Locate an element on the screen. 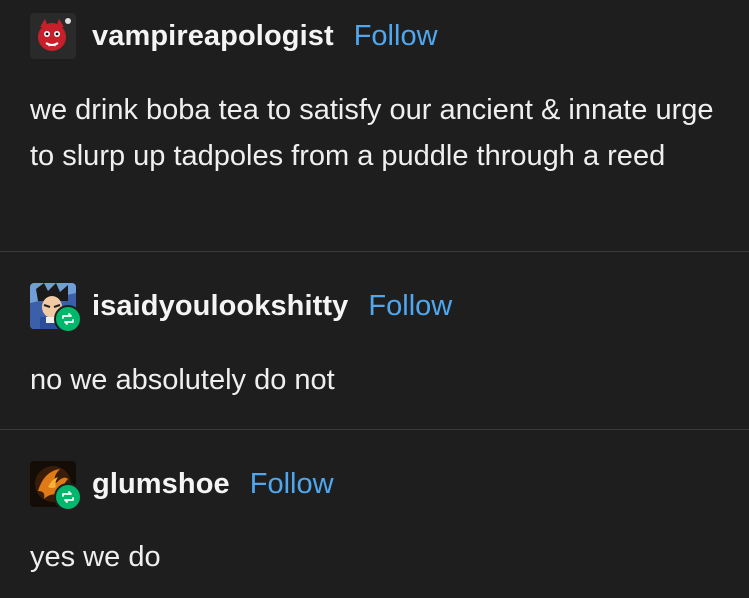 This screenshot has height=598, width=749. post-header: vampireapologist Follow is located at coordinates (234, 36).